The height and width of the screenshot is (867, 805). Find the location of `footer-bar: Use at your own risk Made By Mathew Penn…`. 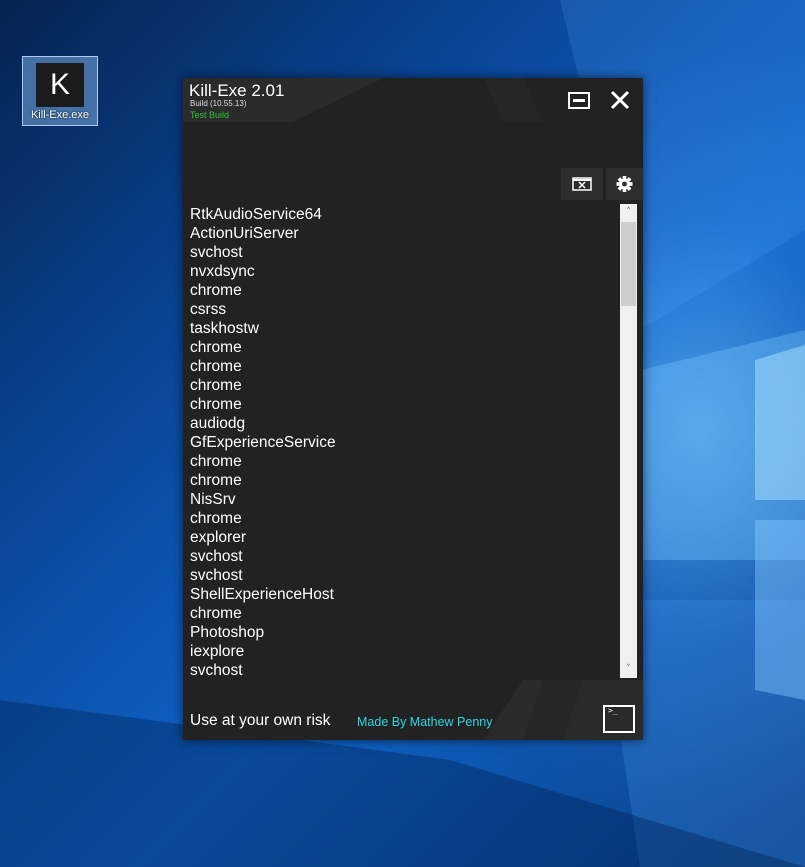

footer-bar: Use at your own risk Made By Mathew Penn… is located at coordinates (413, 710).